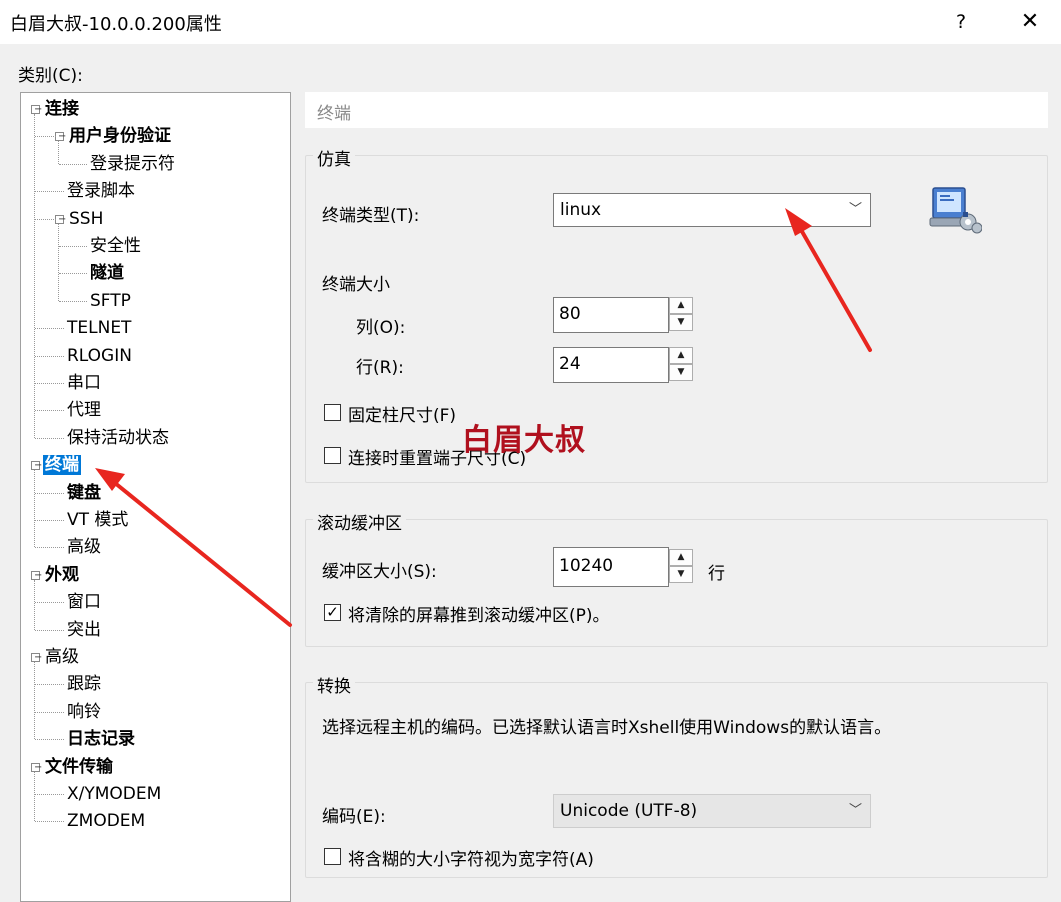 Image resolution: width=1061 pixels, height=902 pixels. Describe the element at coordinates (99, 328) in the screenshot. I see `tree-item: TELNET` at that location.